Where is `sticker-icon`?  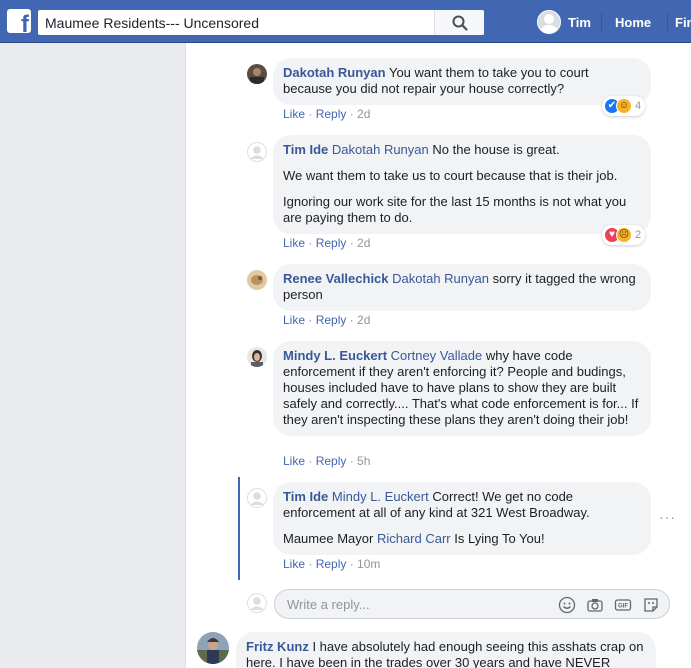
sticker-icon is located at coordinates (651, 605).